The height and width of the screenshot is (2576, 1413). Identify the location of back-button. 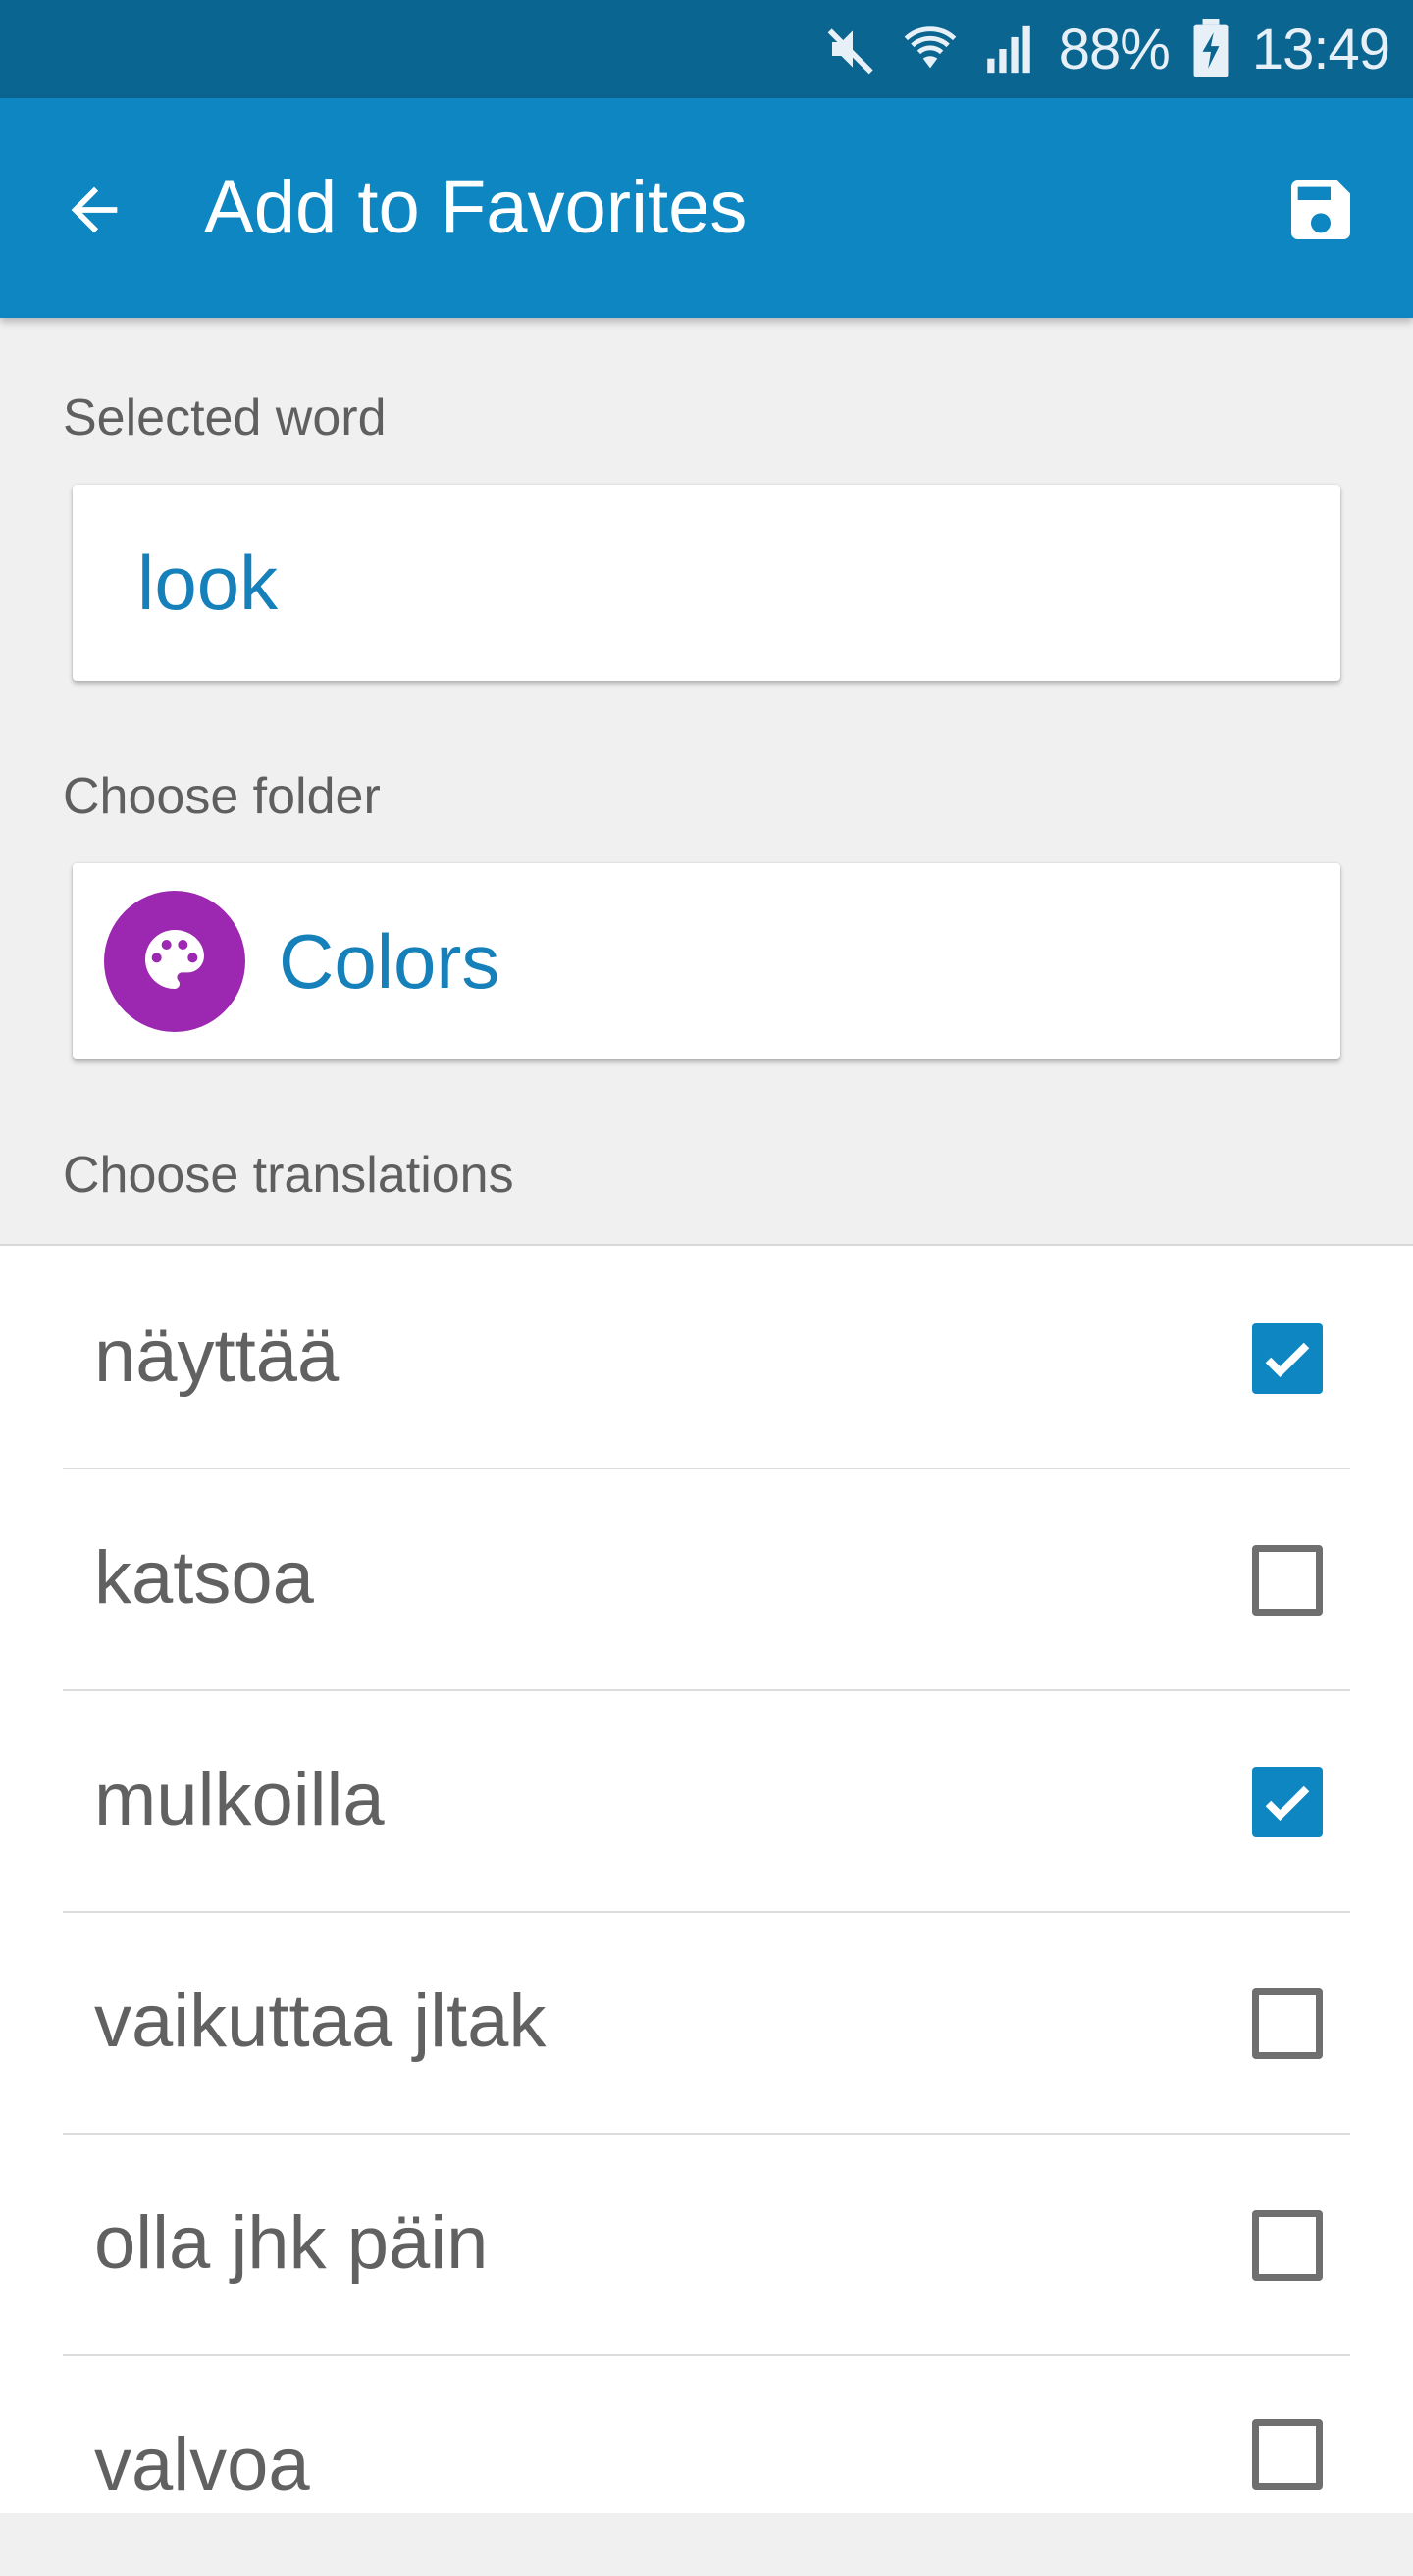
(94, 212).